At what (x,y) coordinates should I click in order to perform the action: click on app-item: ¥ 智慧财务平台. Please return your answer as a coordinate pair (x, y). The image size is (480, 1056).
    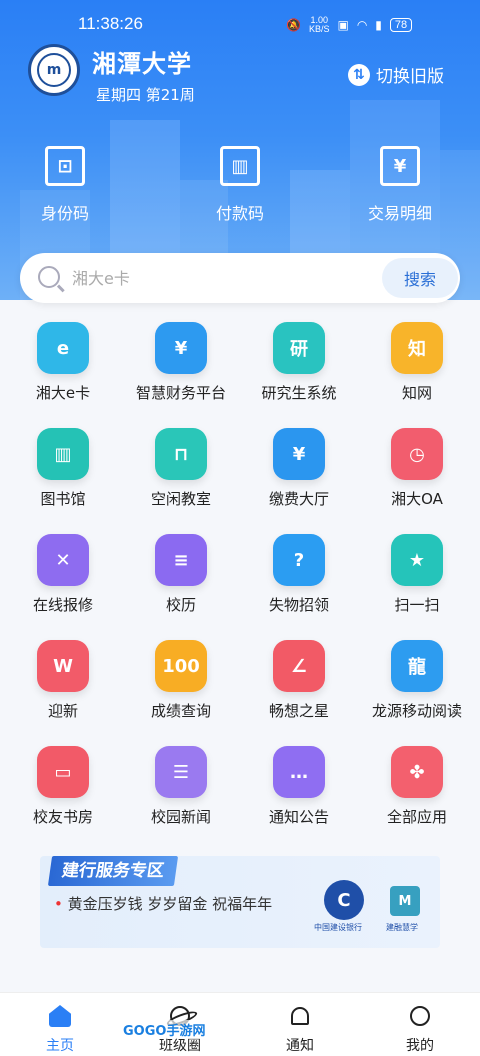
    Looking at the image, I should click on (181, 371).